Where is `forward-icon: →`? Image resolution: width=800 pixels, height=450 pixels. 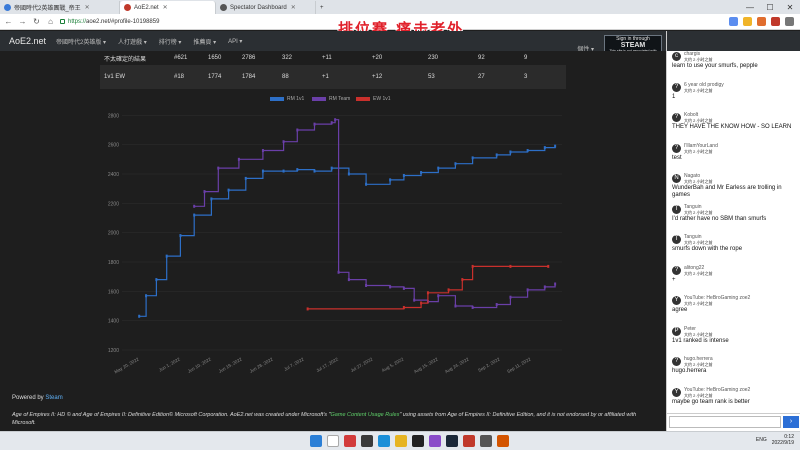
forward-icon: → is located at coordinates (22, 21).